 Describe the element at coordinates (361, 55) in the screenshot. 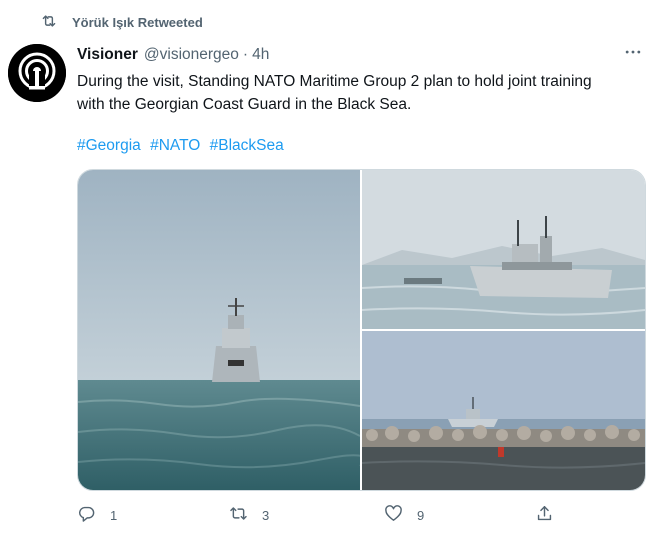

I see `tweet-header: Visioner @visionergeo · 4h` at that location.